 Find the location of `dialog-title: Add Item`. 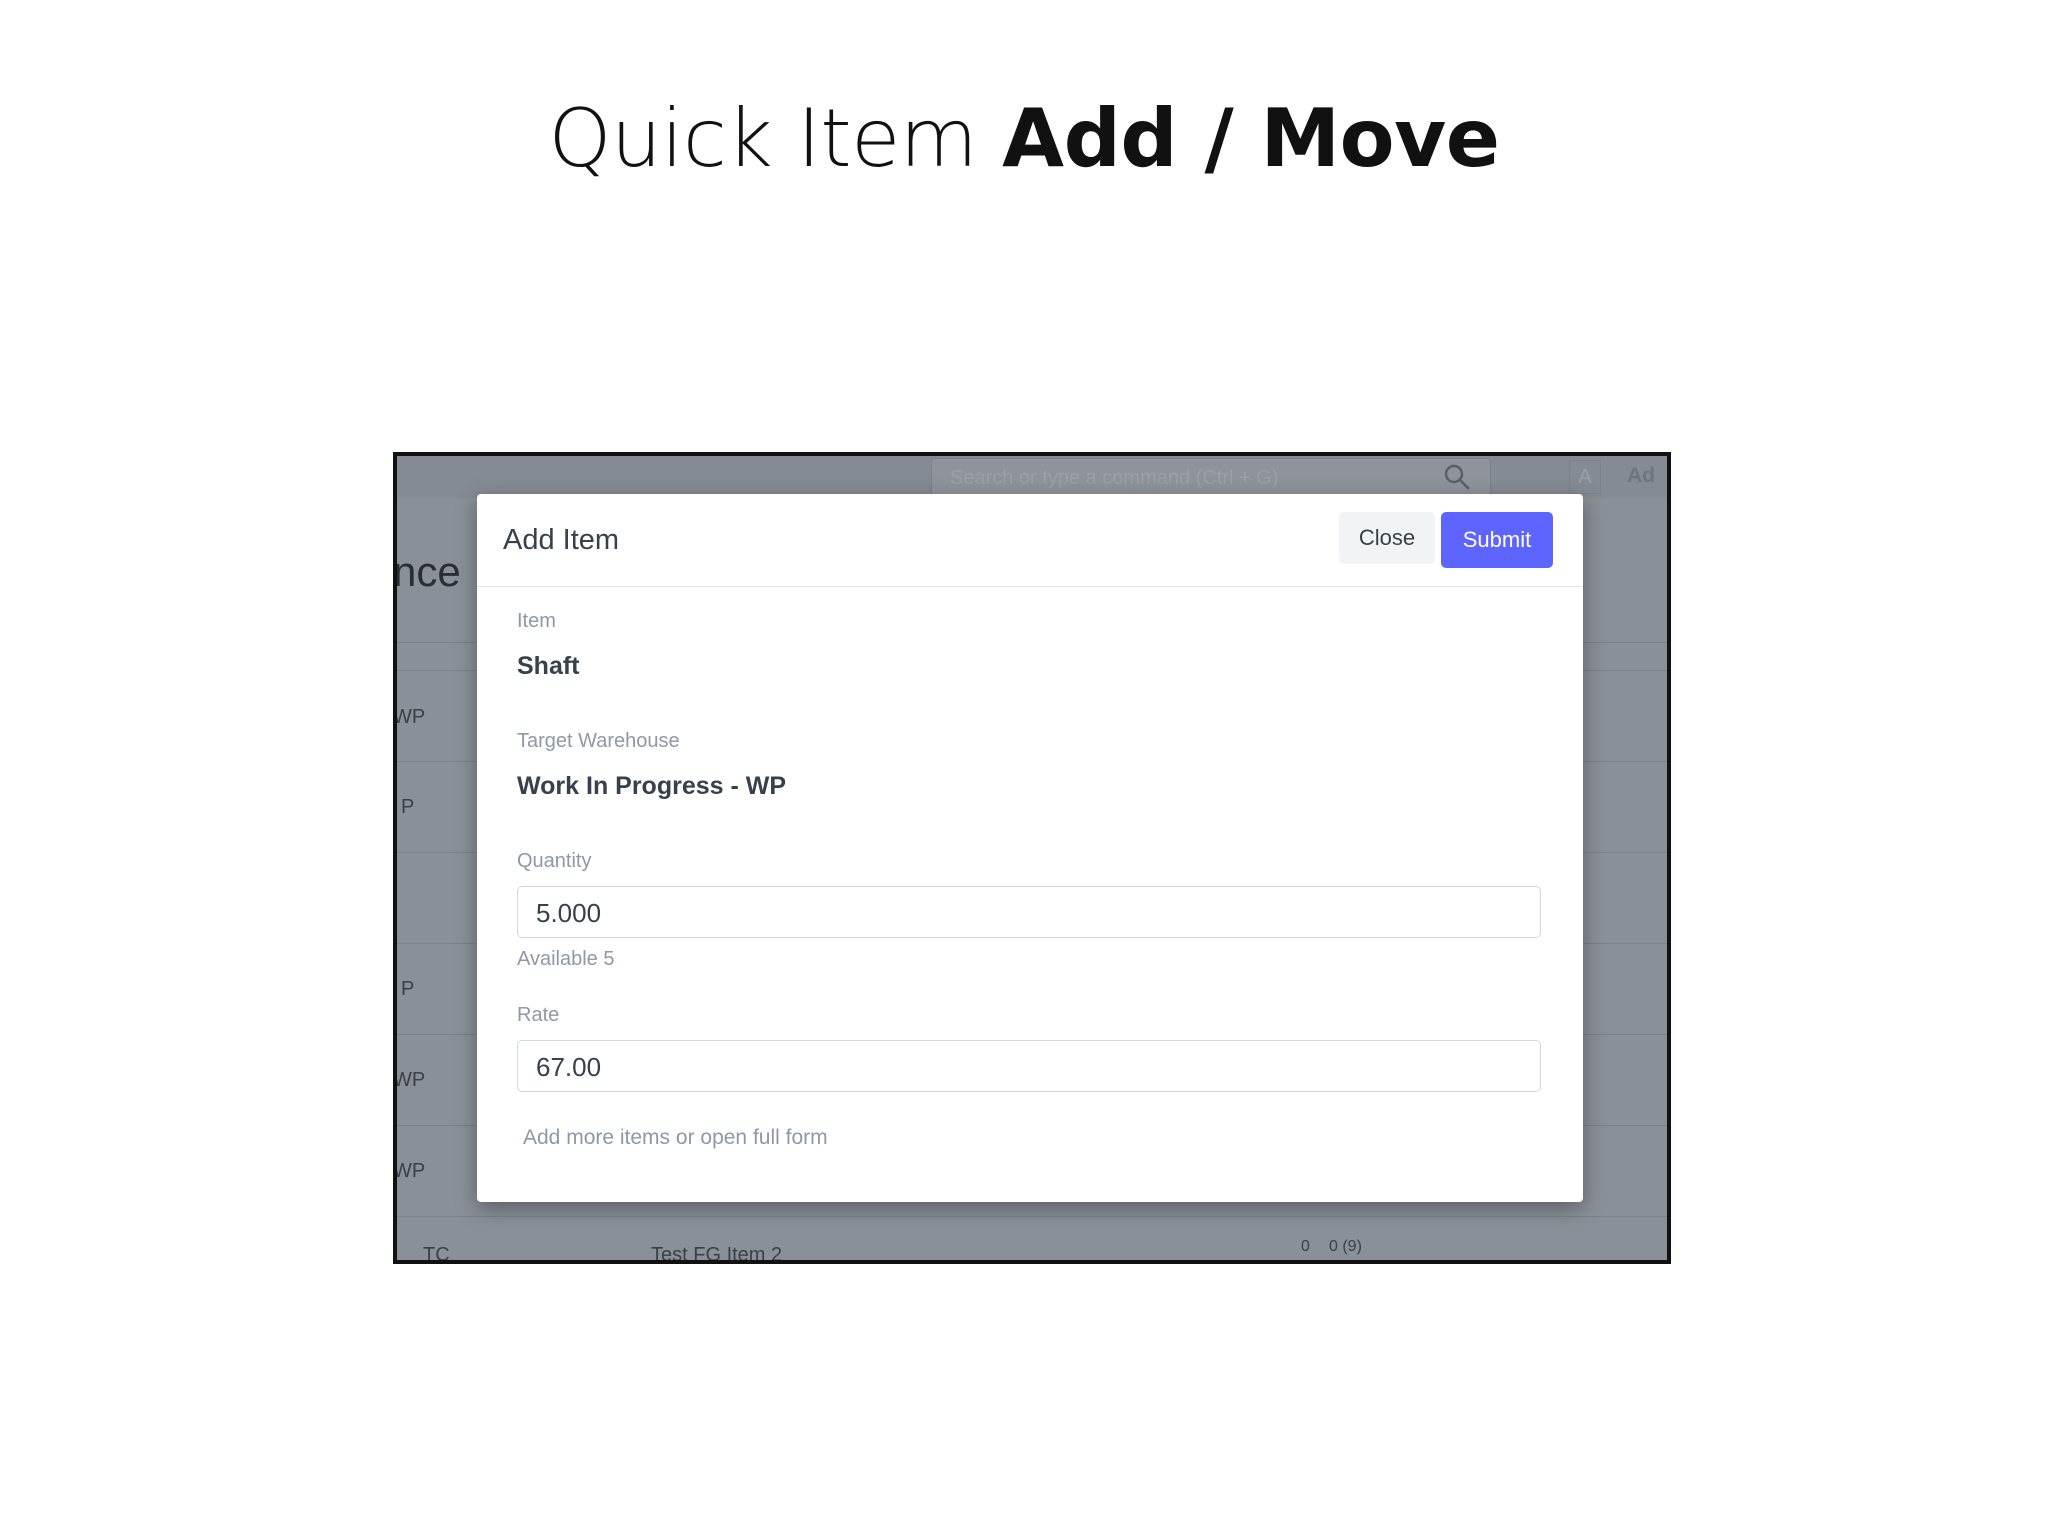

dialog-title: Add Item is located at coordinates (561, 540).